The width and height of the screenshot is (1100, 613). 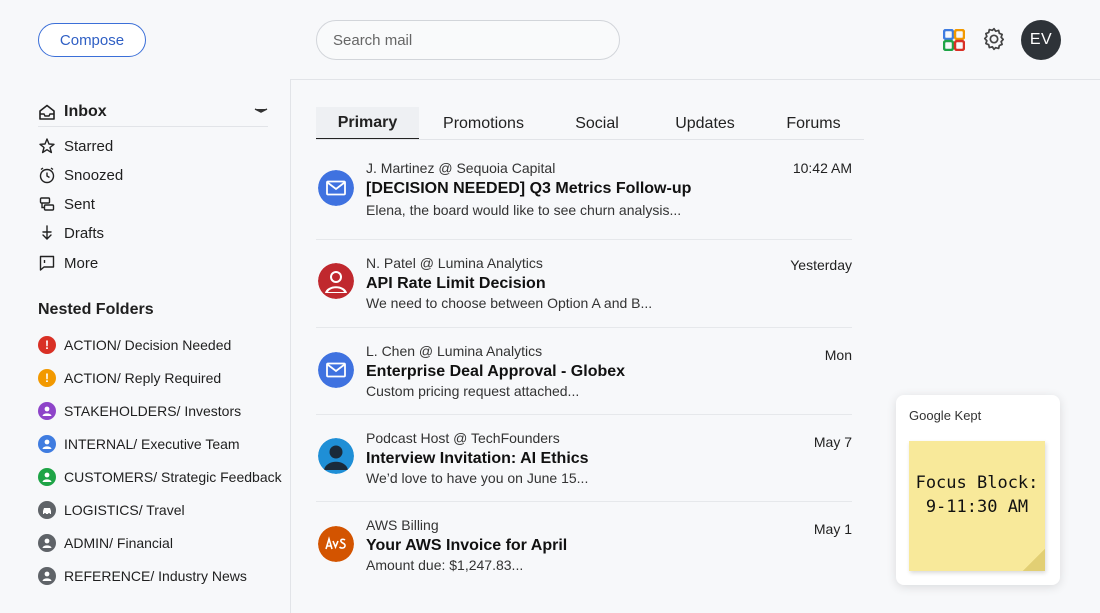 I want to click on search-input, so click(x=468, y=40).